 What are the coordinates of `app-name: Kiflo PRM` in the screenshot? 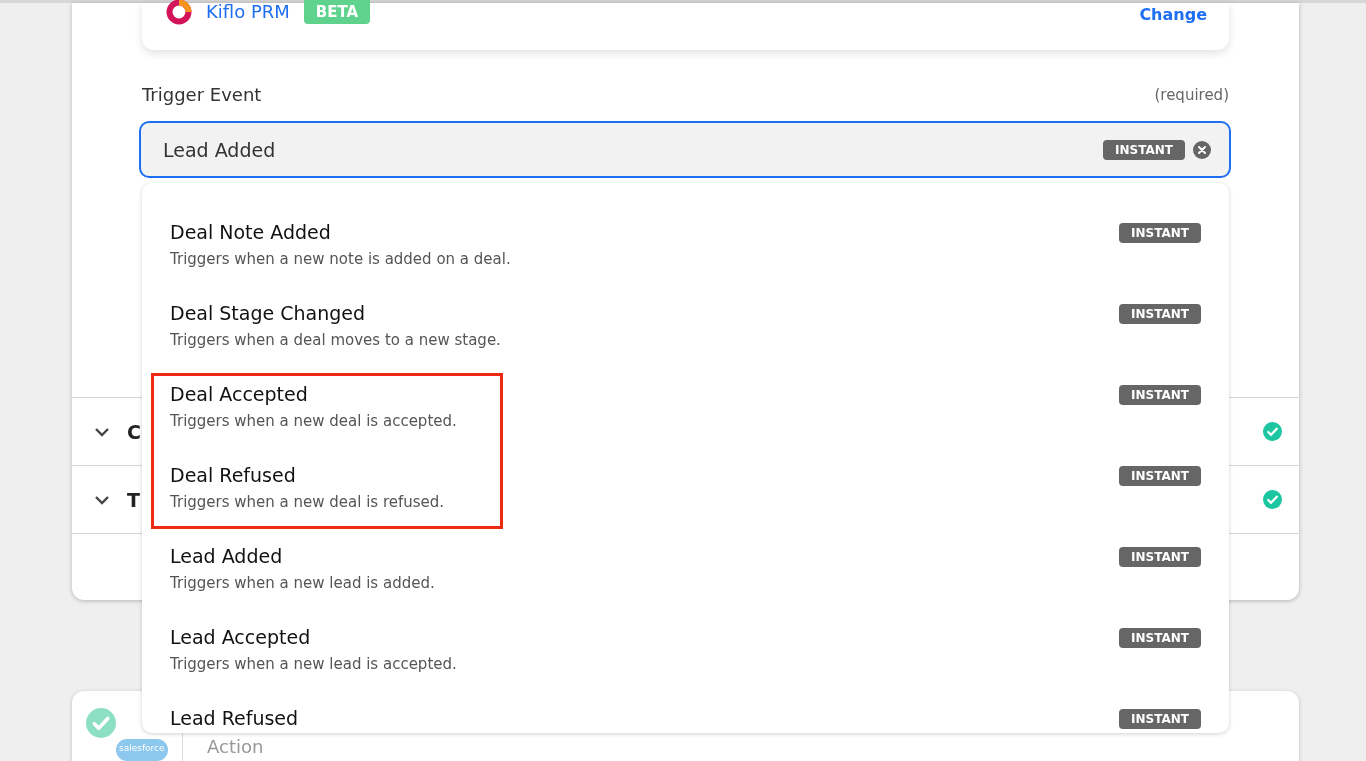 It's located at (248, 12).